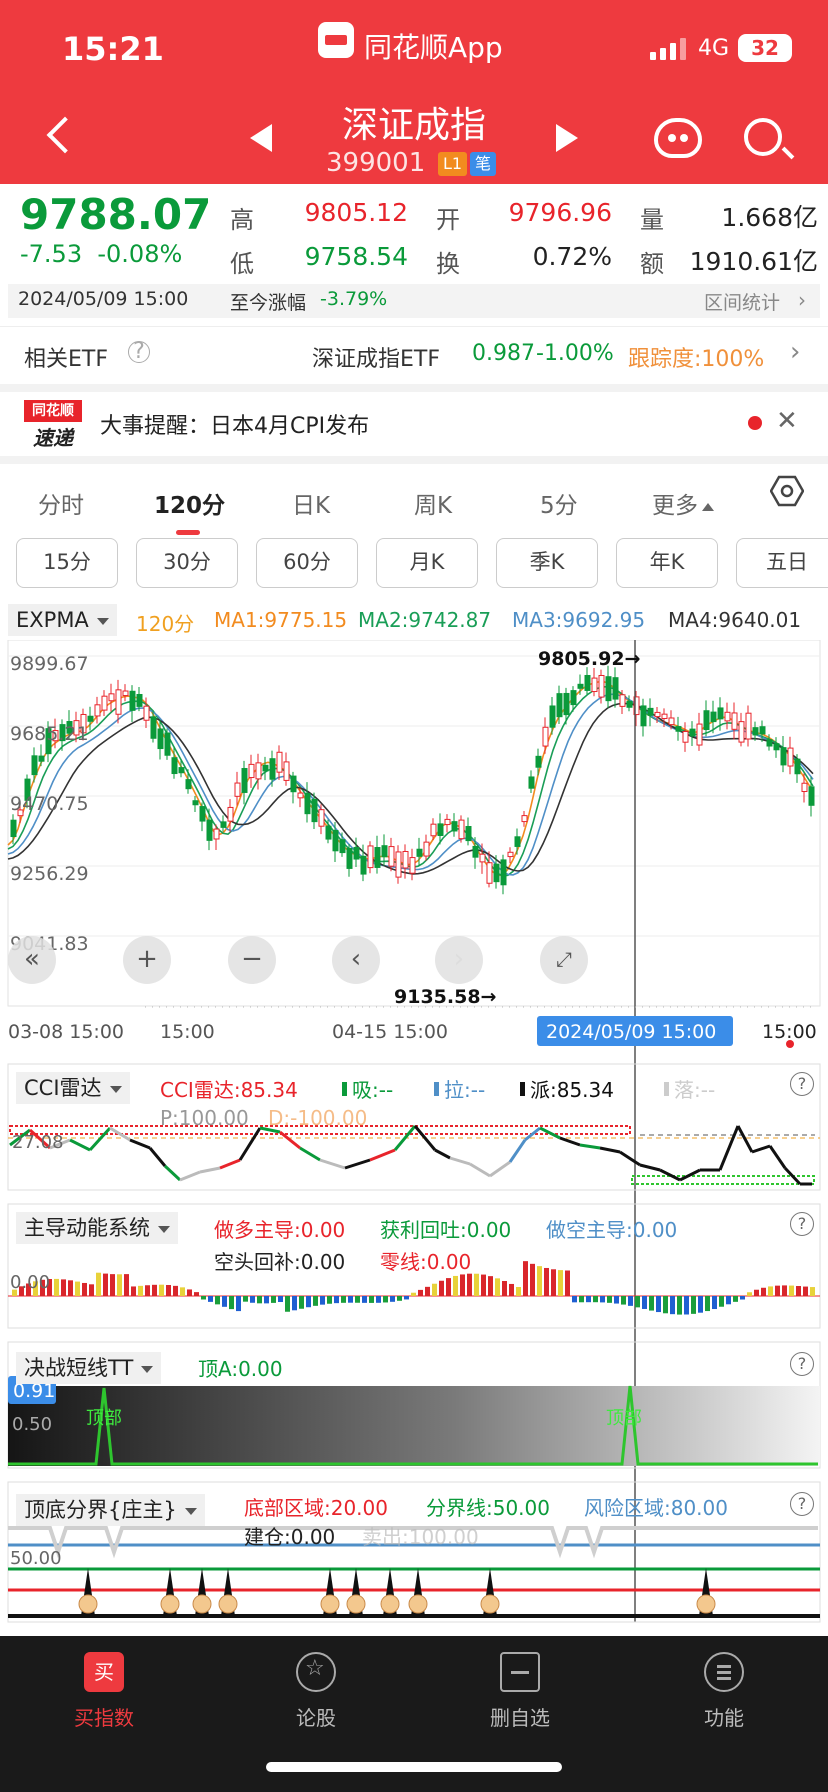 The image size is (828, 1792). I want to click on prev-stock-button, so click(261, 138).